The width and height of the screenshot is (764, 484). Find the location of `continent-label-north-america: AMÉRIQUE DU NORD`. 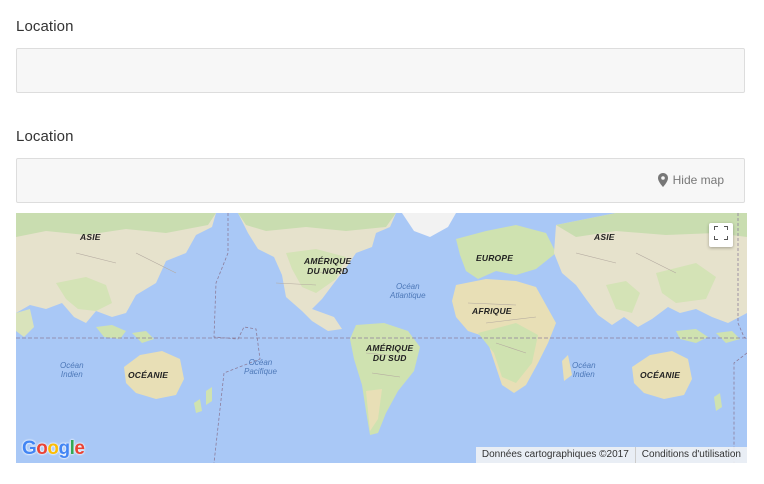

continent-label-north-america: AMÉRIQUE DU NORD is located at coordinates (328, 266).